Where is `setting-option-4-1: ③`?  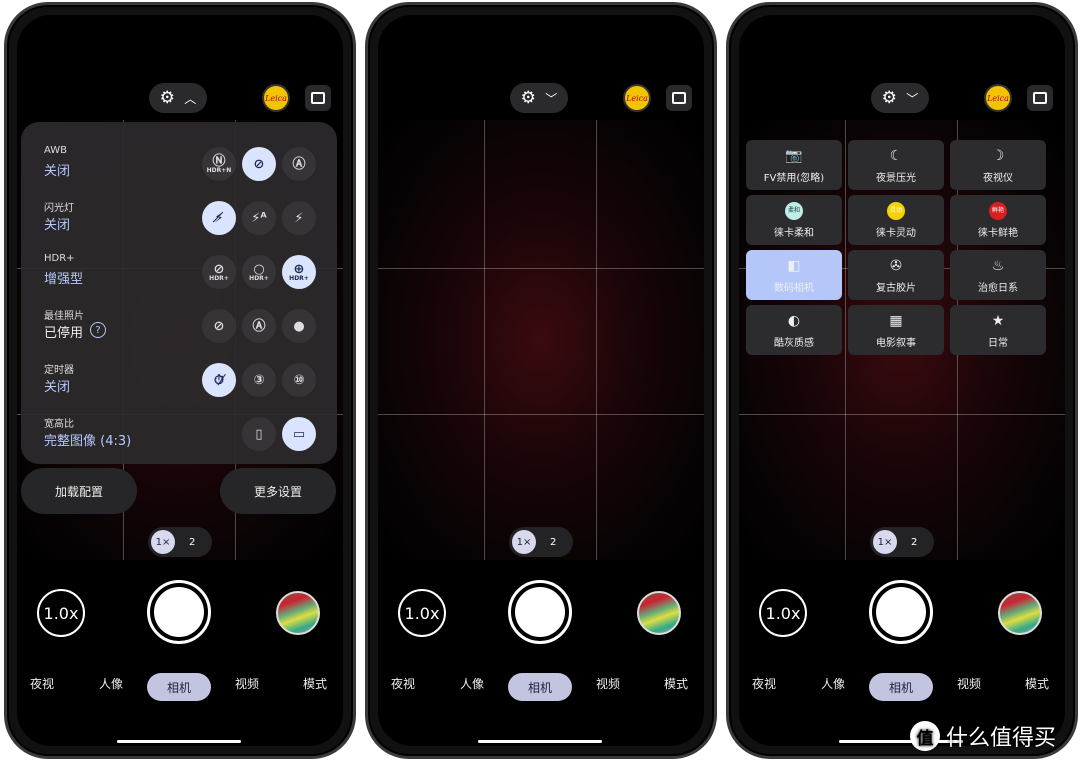
setting-option-4-1: ③ is located at coordinates (259, 380).